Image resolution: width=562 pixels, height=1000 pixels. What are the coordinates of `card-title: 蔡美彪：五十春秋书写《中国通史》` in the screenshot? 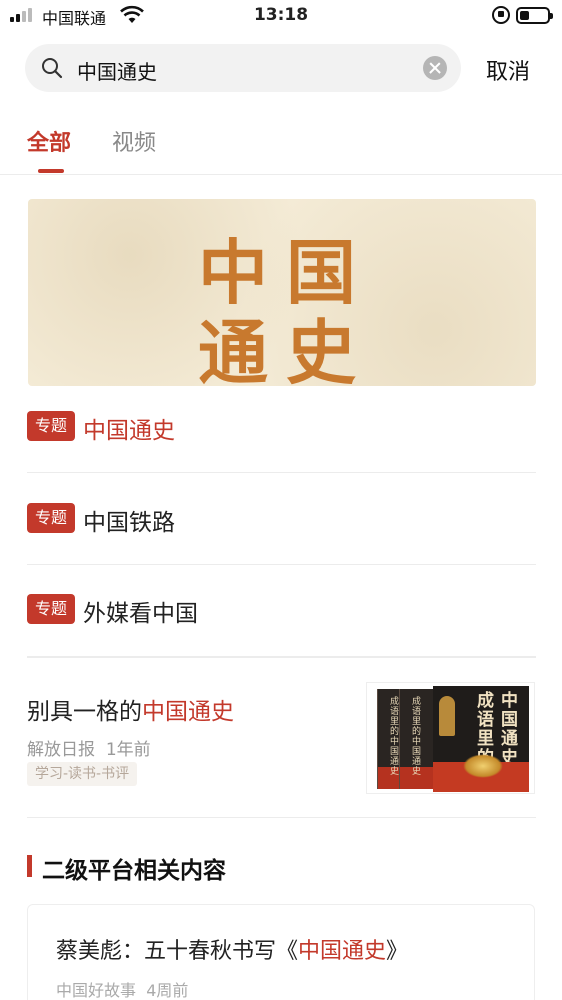 It's located at (232, 949).